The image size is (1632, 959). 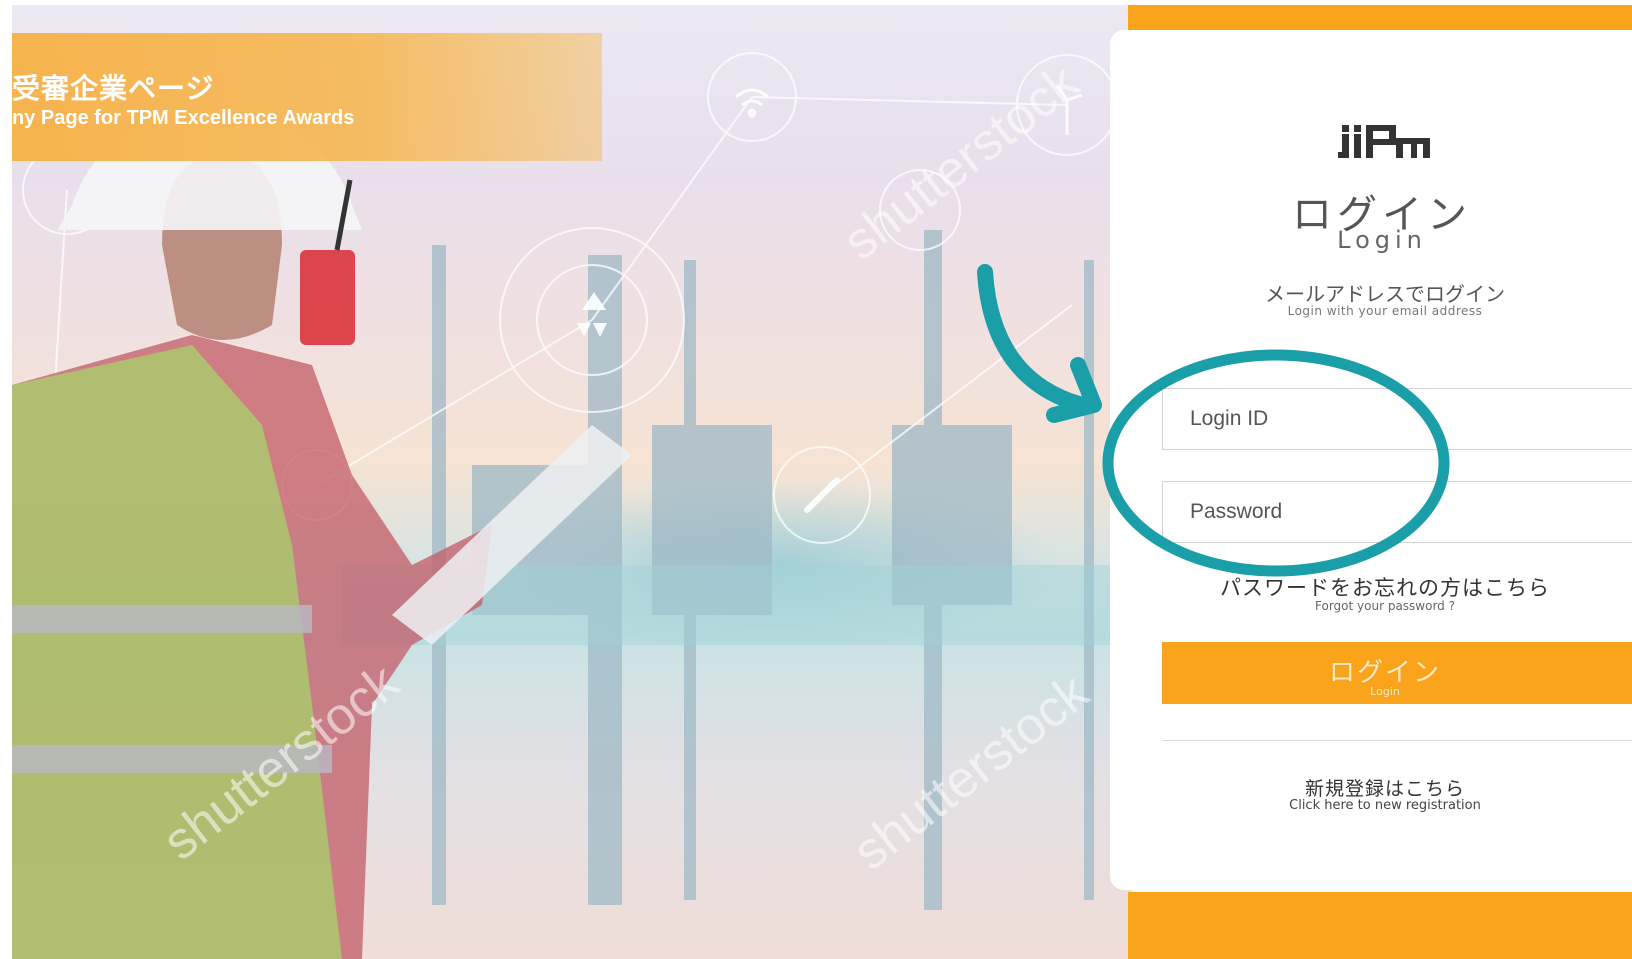 What do you see at coordinates (822, 495) in the screenshot?
I see `wrench-icon` at bounding box center [822, 495].